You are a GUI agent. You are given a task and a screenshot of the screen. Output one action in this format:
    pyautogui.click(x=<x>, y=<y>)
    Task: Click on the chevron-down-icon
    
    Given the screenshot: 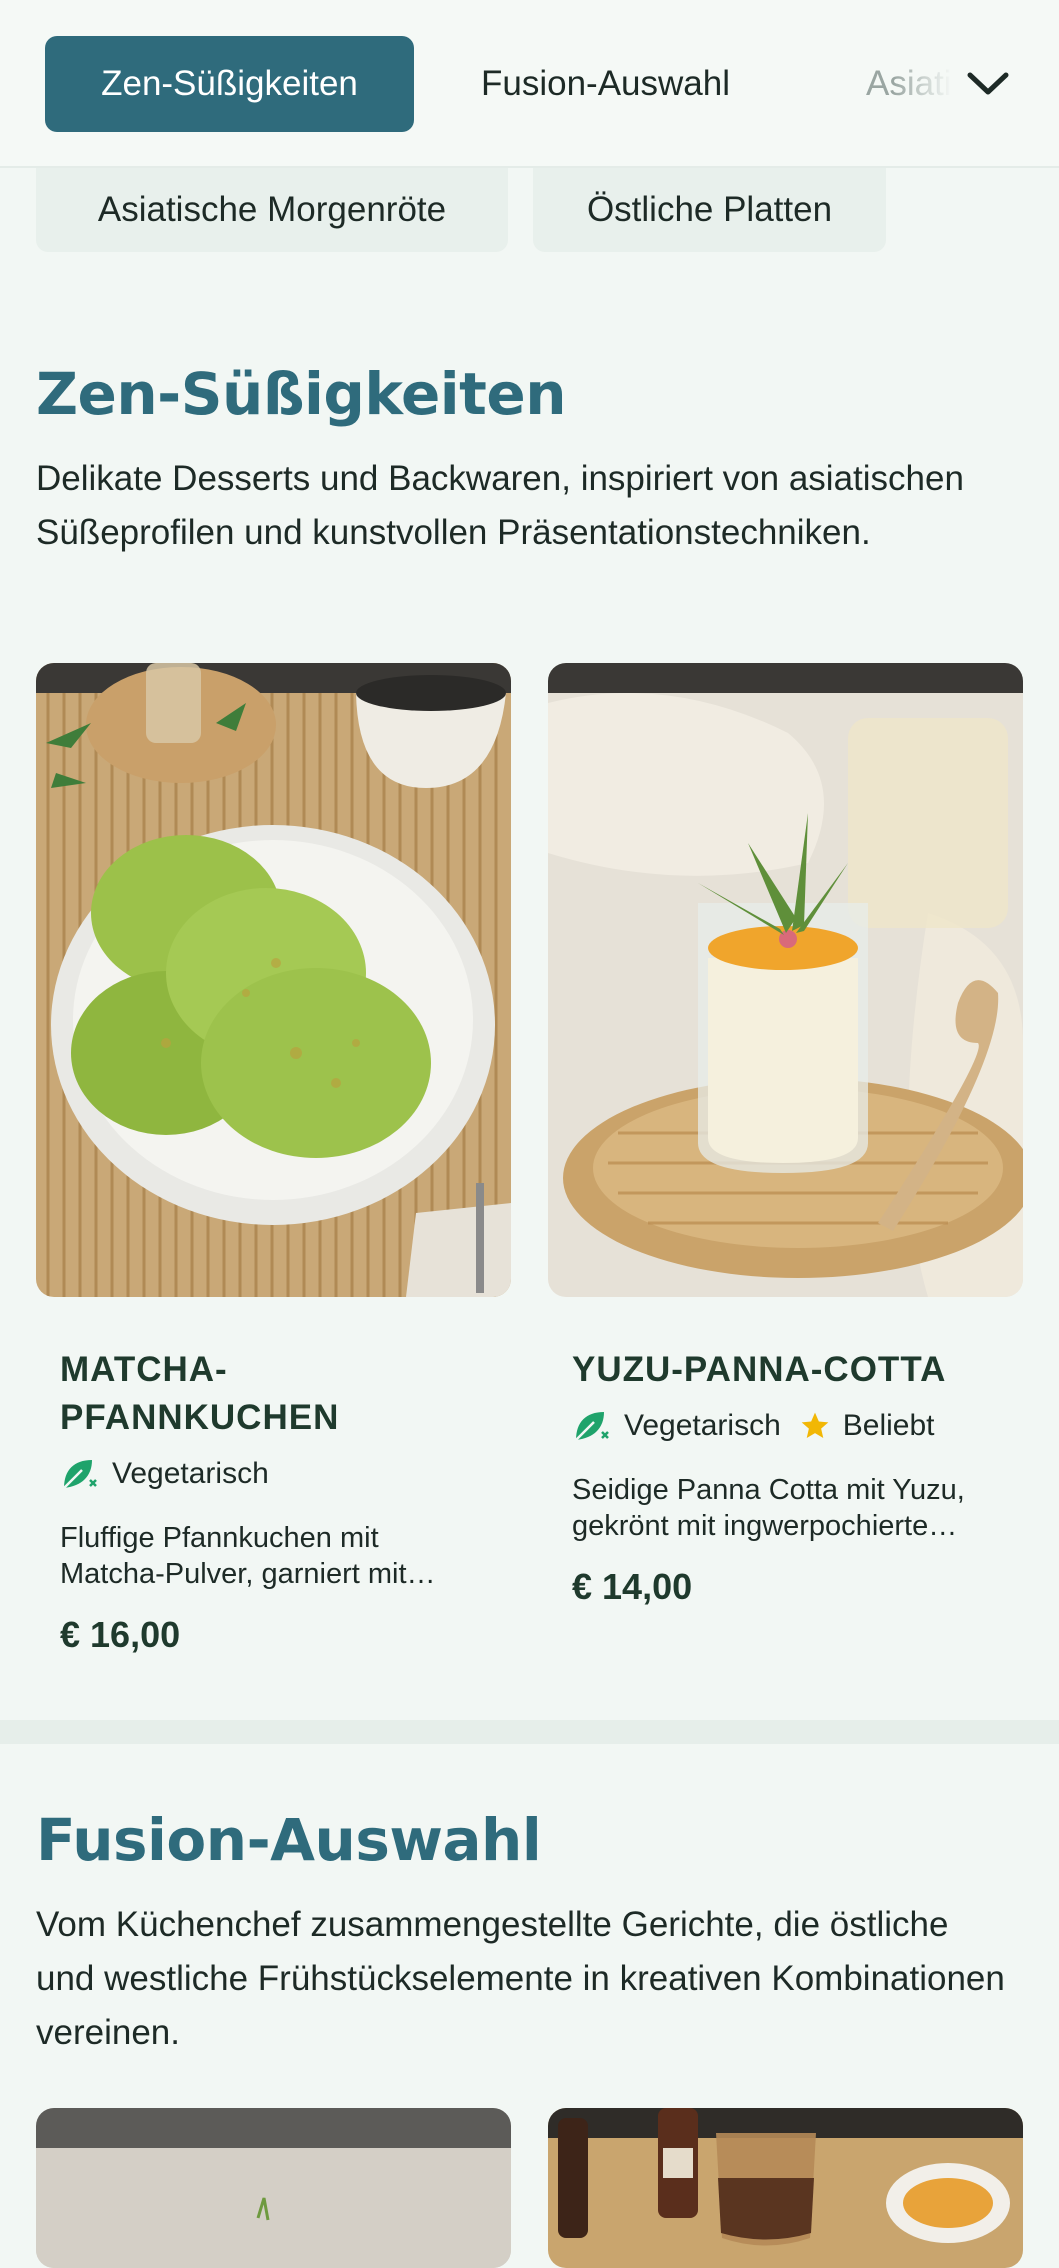 What is the action you would take?
    pyautogui.click(x=988, y=84)
    